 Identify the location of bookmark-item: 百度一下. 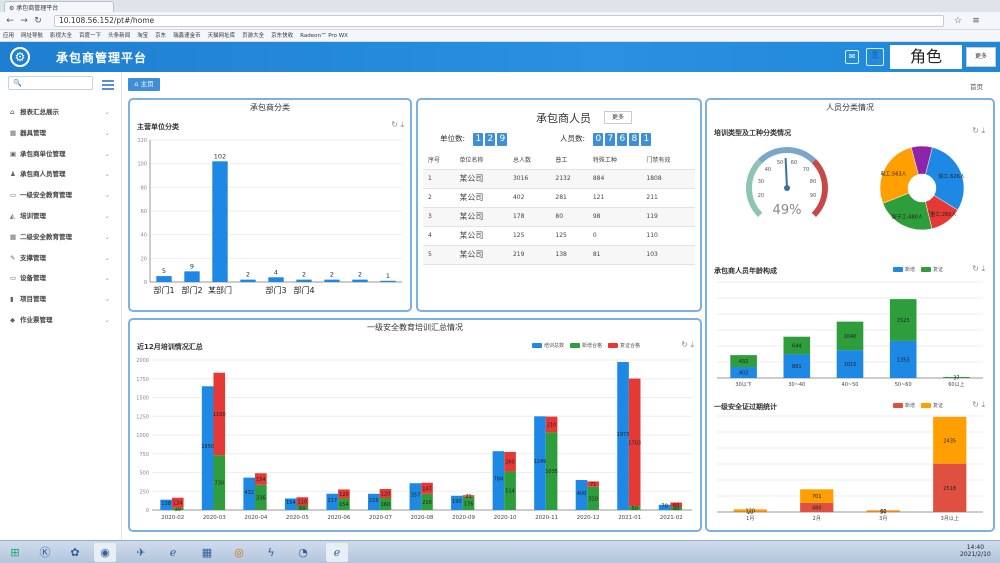
(90, 36).